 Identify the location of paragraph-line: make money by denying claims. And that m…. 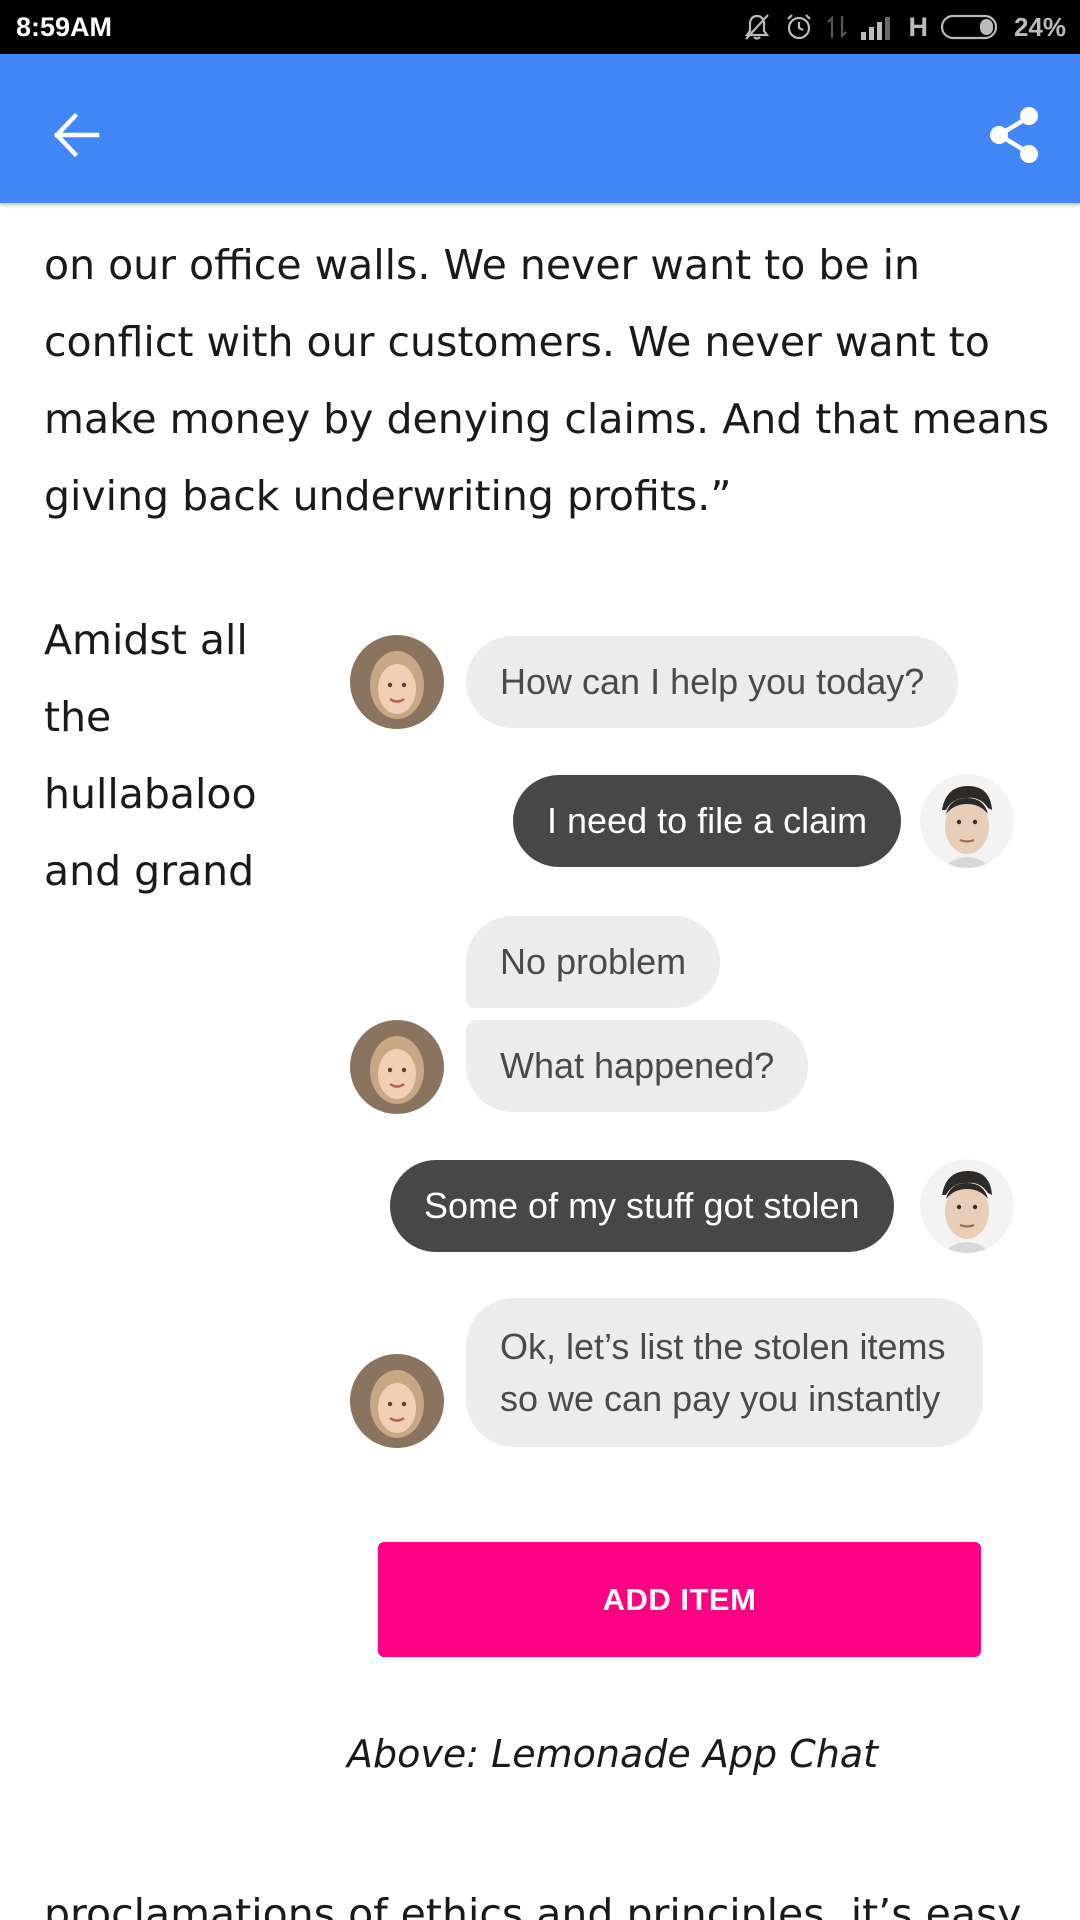
(547, 419).